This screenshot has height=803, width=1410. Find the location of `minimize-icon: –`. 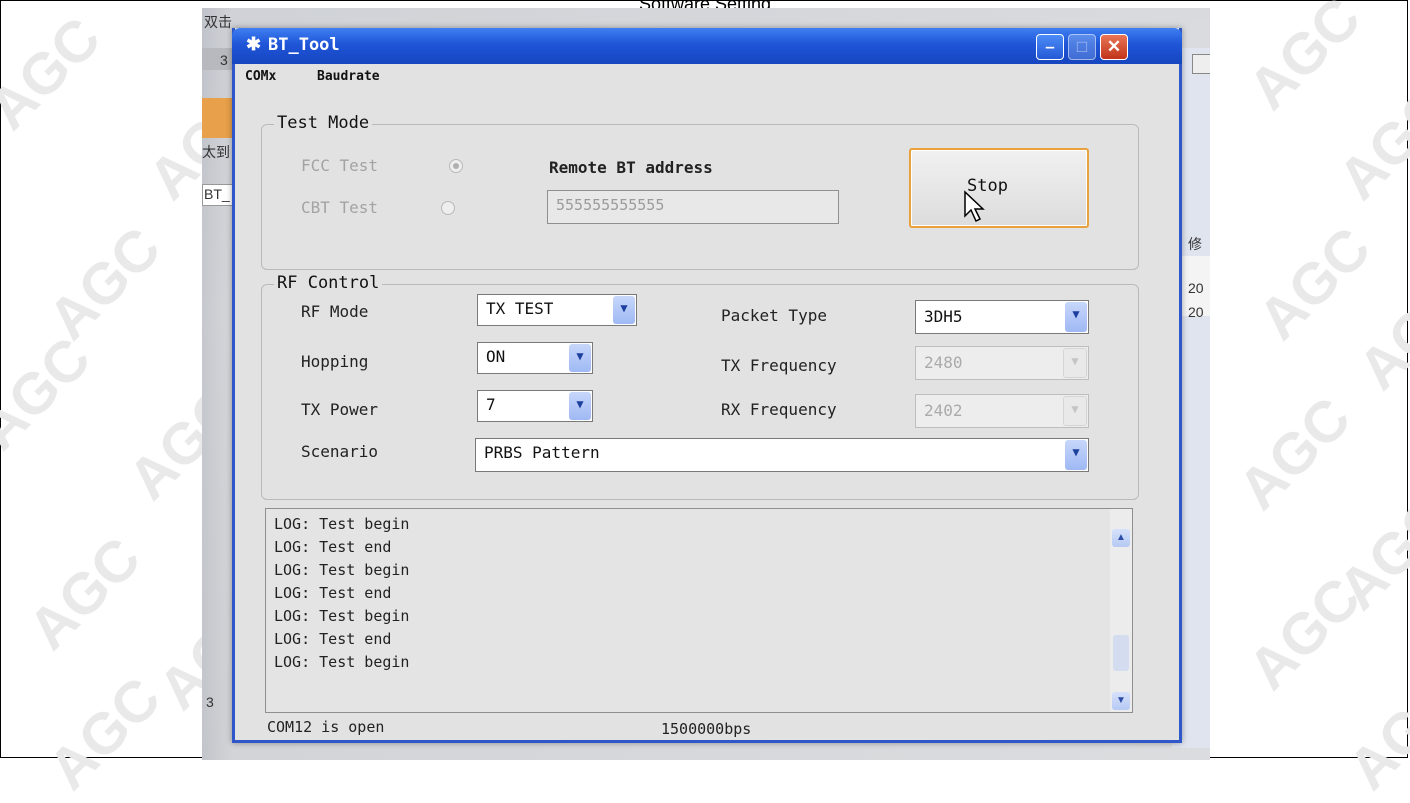

minimize-icon: – is located at coordinates (1050, 46).